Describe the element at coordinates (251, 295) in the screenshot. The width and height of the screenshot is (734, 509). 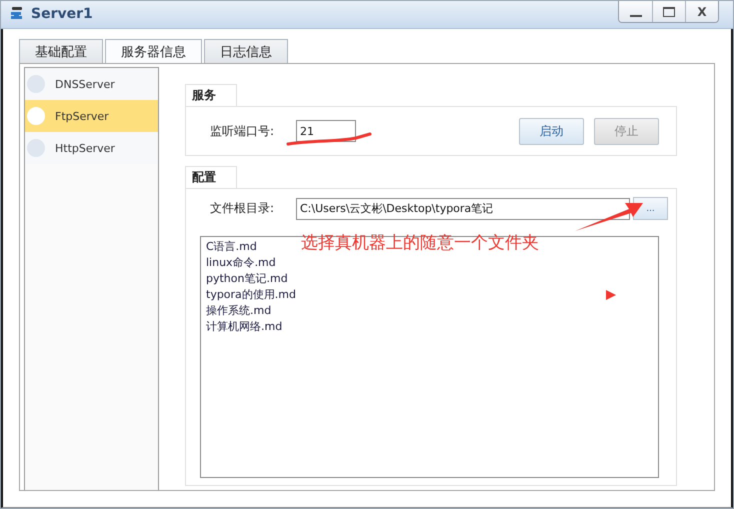
I see `file-item: typora的使用.md` at that location.